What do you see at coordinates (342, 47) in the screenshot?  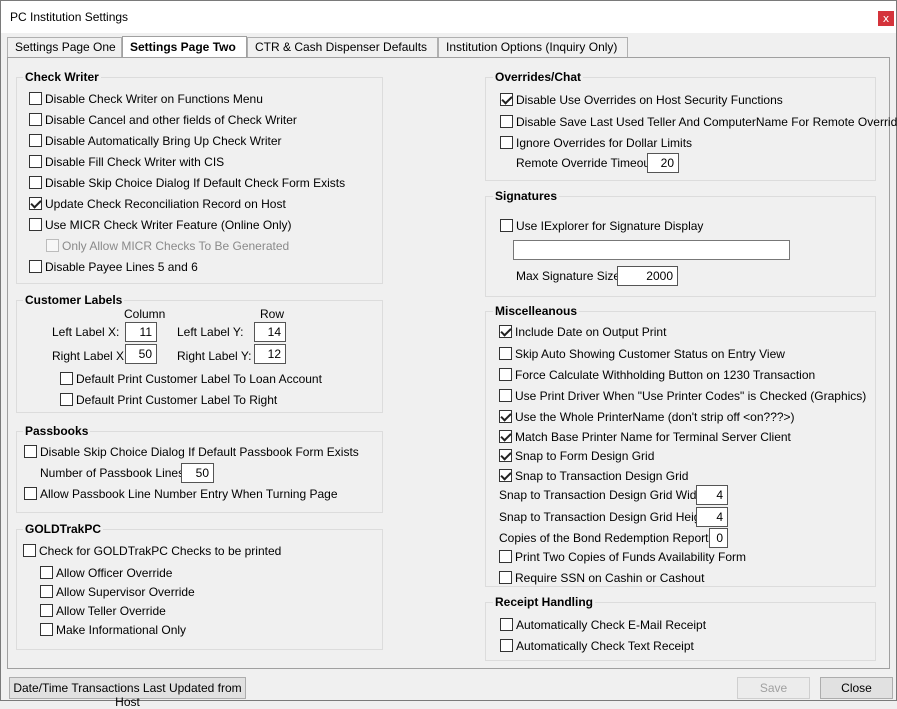 I see `tab-ctr-cash-dispenser: CTR & Cash Dispenser Defaults` at bounding box center [342, 47].